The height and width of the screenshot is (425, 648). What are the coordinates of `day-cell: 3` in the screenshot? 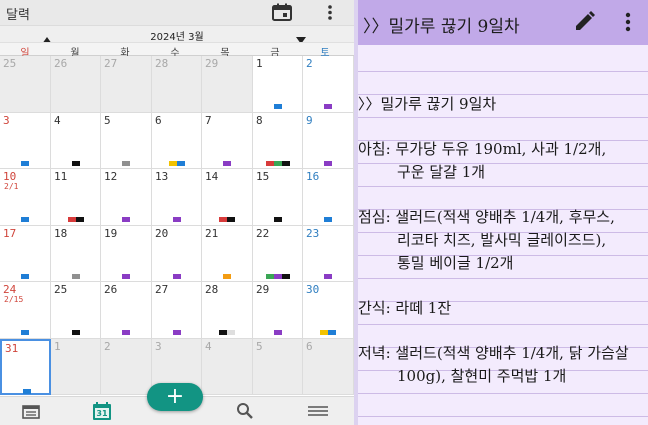 It's located at (25, 141).